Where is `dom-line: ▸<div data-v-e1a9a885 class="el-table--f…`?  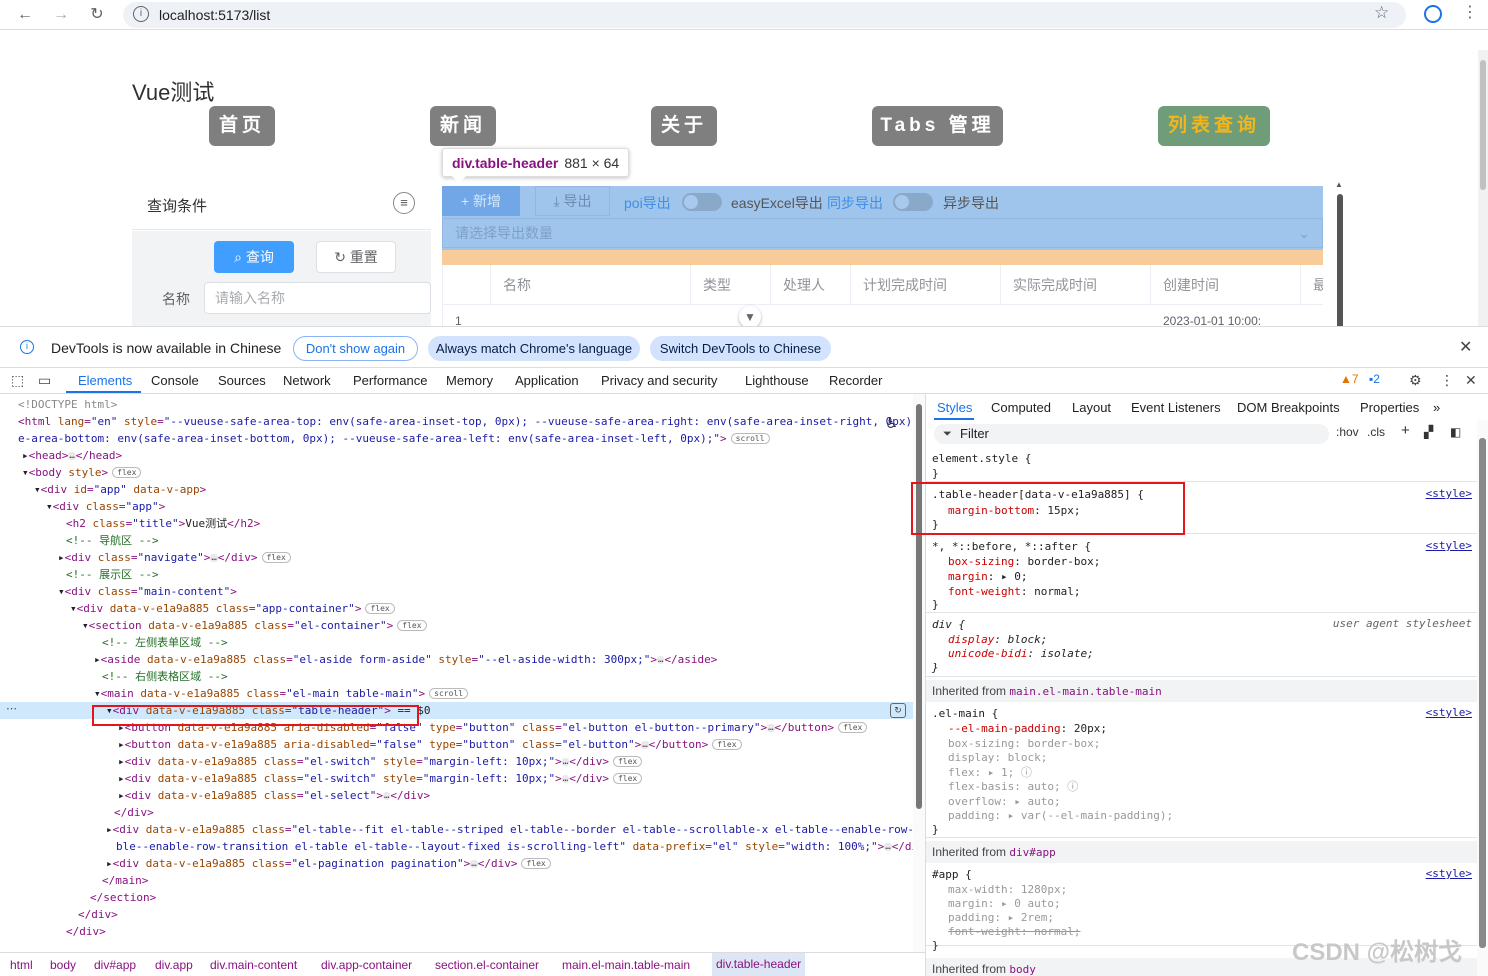
dom-line: ▸<div data-v-e1a9a885 class="el-table--f… is located at coordinates (456, 829).